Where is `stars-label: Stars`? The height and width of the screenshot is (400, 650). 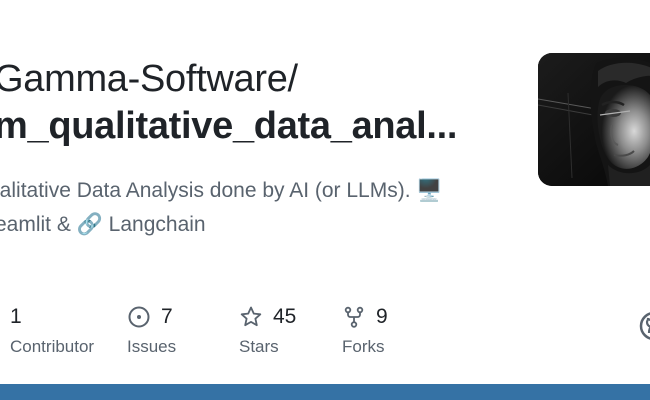
stars-label: Stars is located at coordinates (259, 346).